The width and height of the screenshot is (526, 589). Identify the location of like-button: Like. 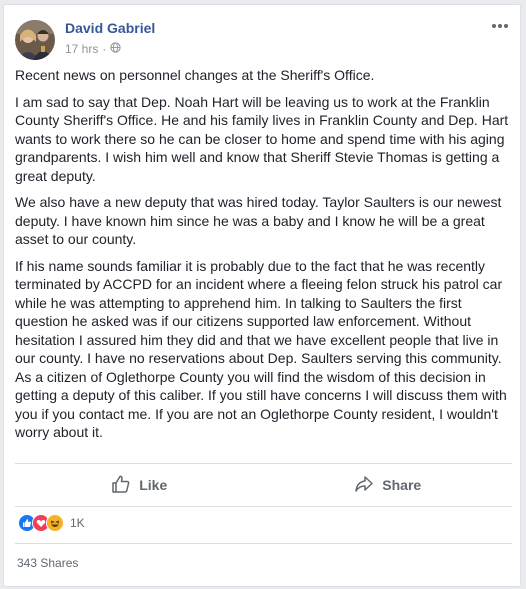
(139, 485).